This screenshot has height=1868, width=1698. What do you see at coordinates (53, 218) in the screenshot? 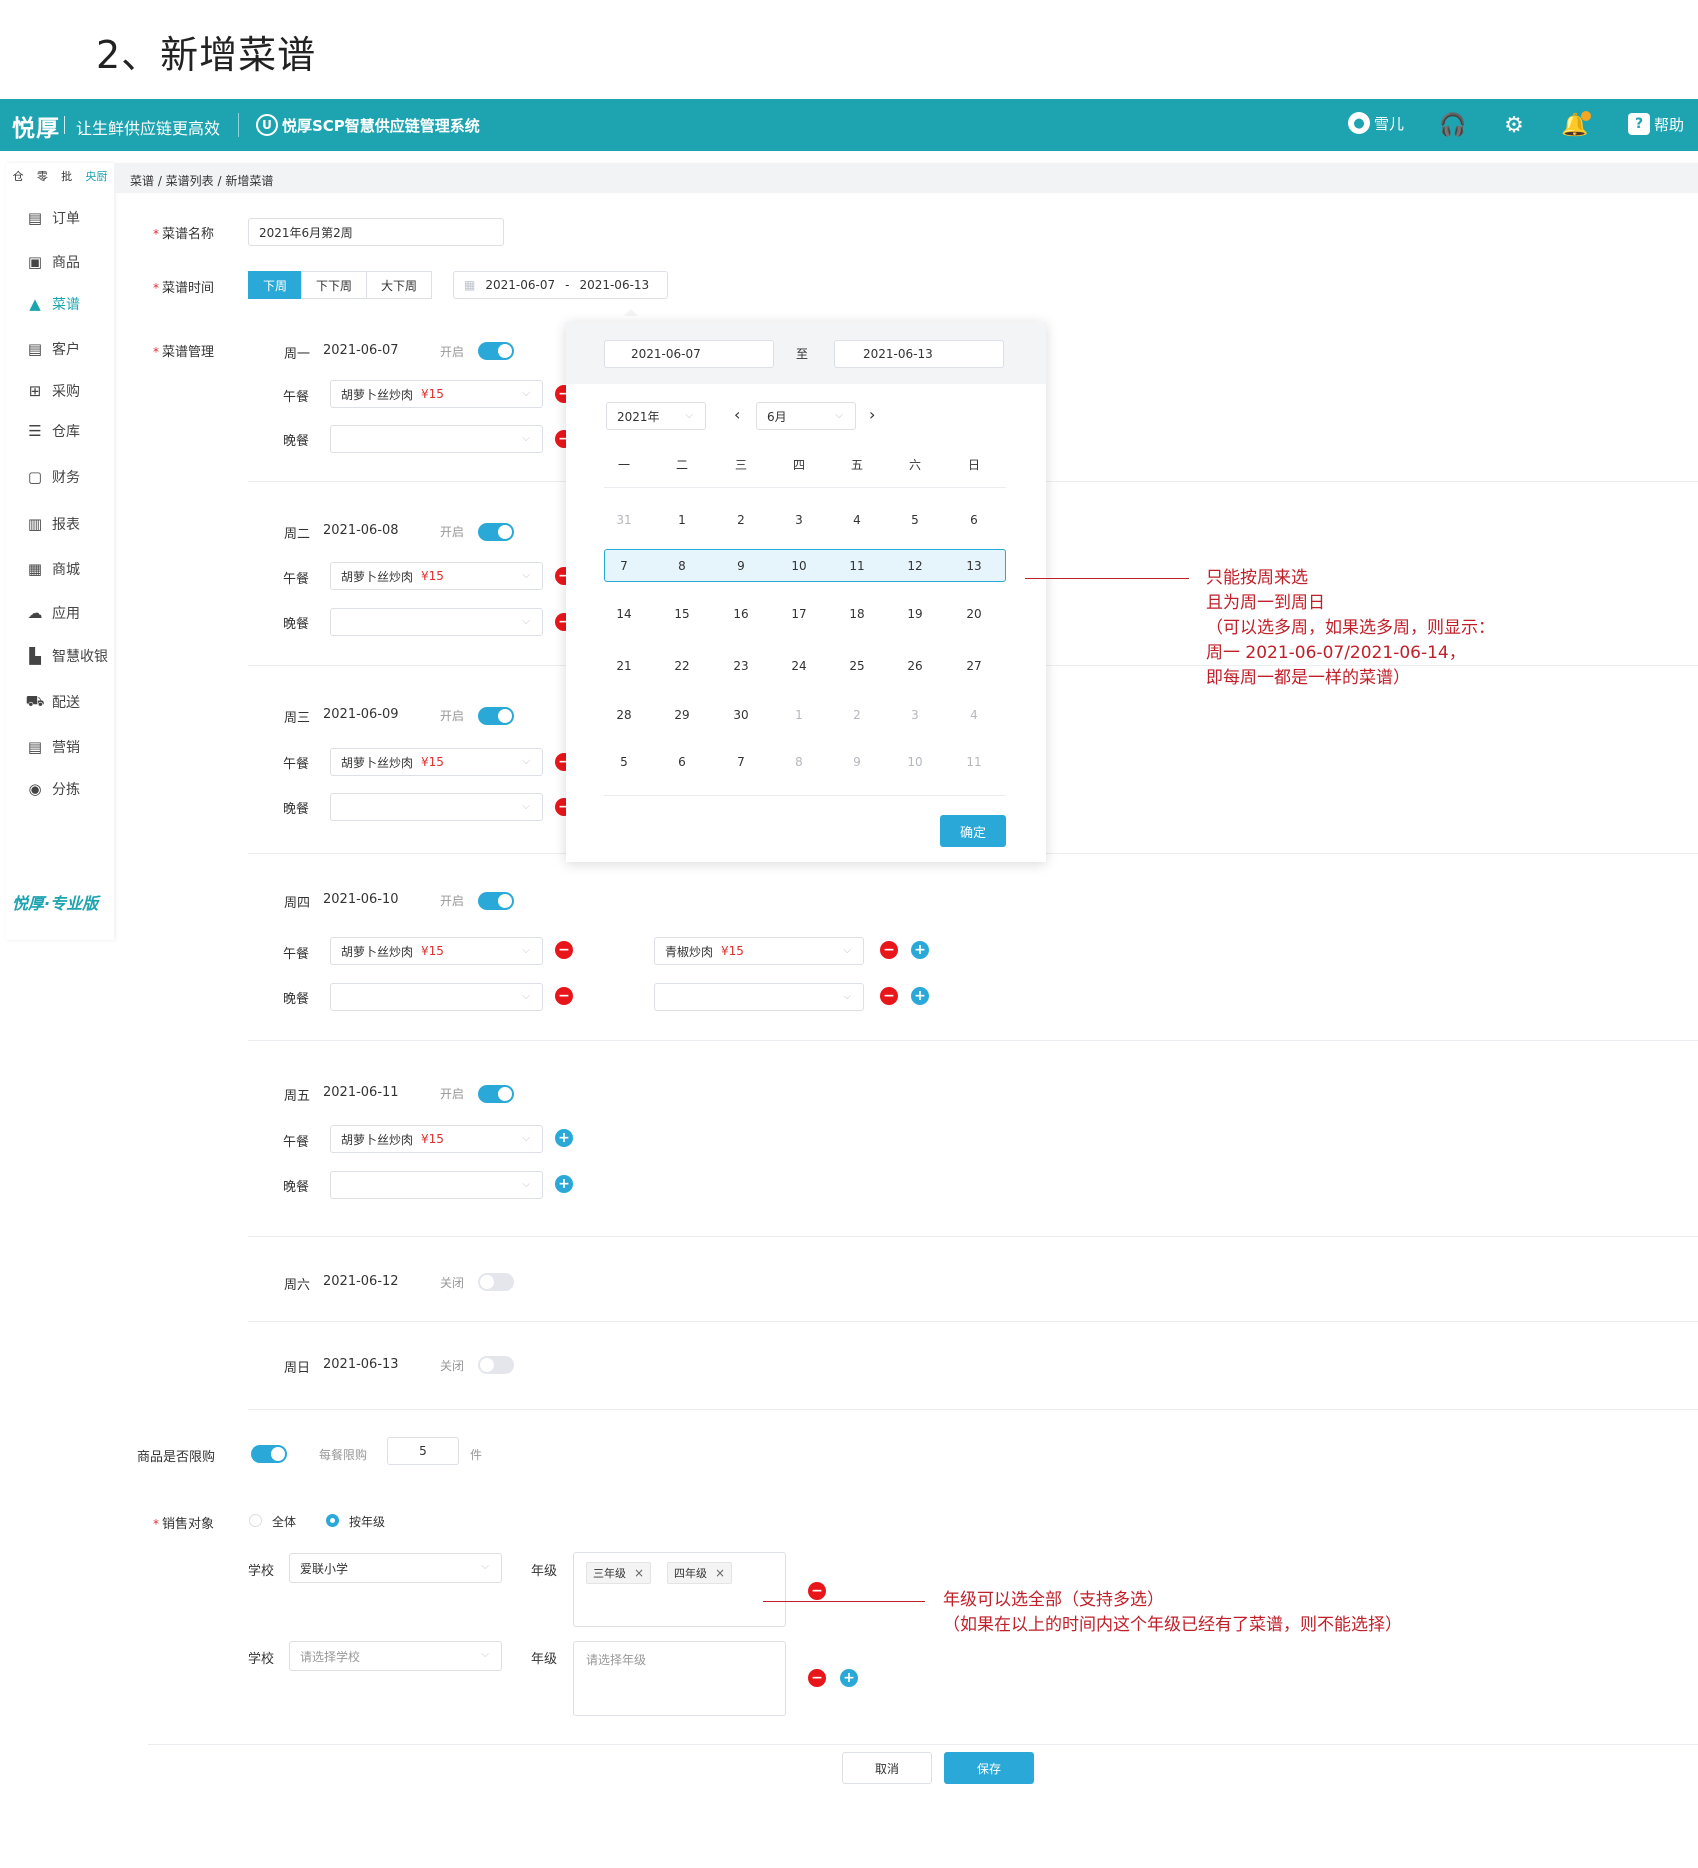
I see `sidebar-item-orders: ▤ 订单` at bounding box center [53, 218].